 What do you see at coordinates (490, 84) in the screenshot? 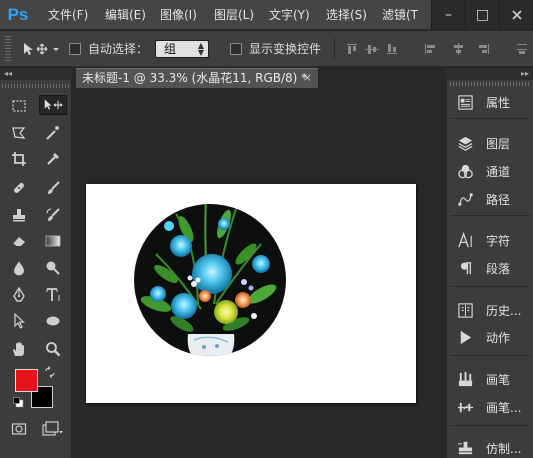
I see `panel-dock-grip` at bounding box center [490, 84].